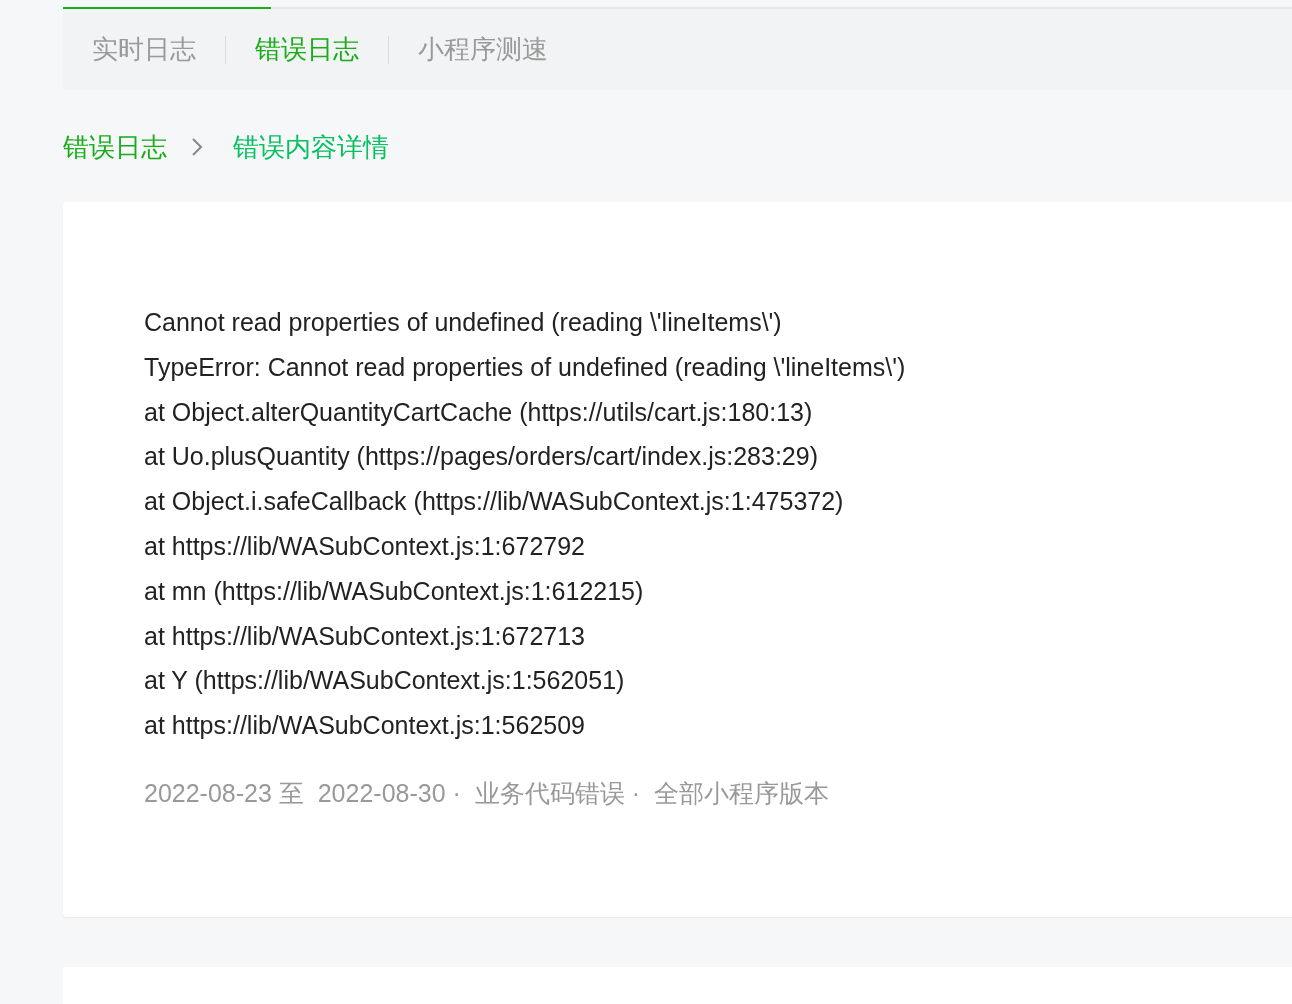 This screenshot has width=1292, height=1004. Describe the element at coordinates (525, 367) in the screenshot. I see `stack-trace-line: TypeError: Cannot read properties of undefined (reading \'lineItems\')` at that location.